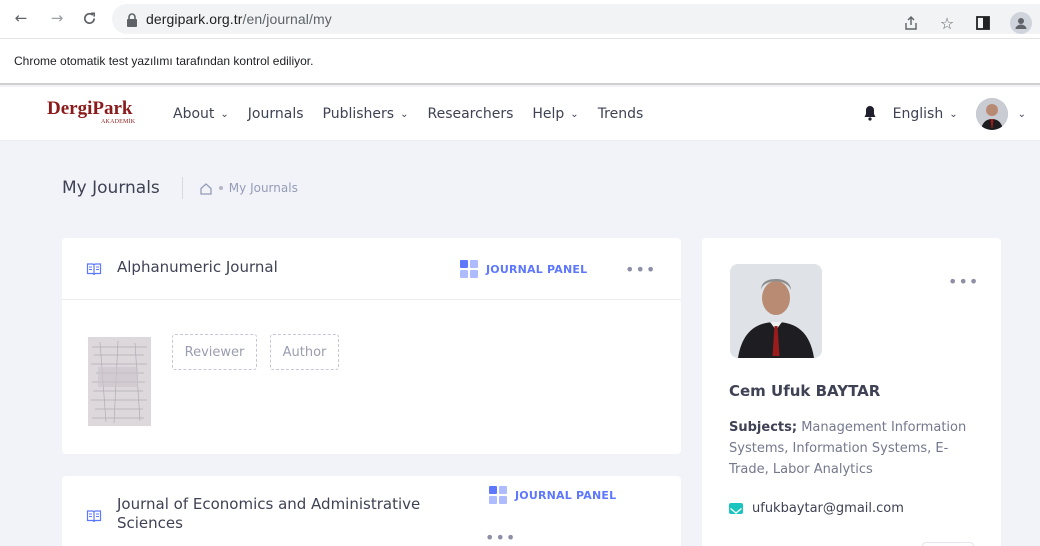  I want to click on back-arrow-icon: ←, so click(21, 18).